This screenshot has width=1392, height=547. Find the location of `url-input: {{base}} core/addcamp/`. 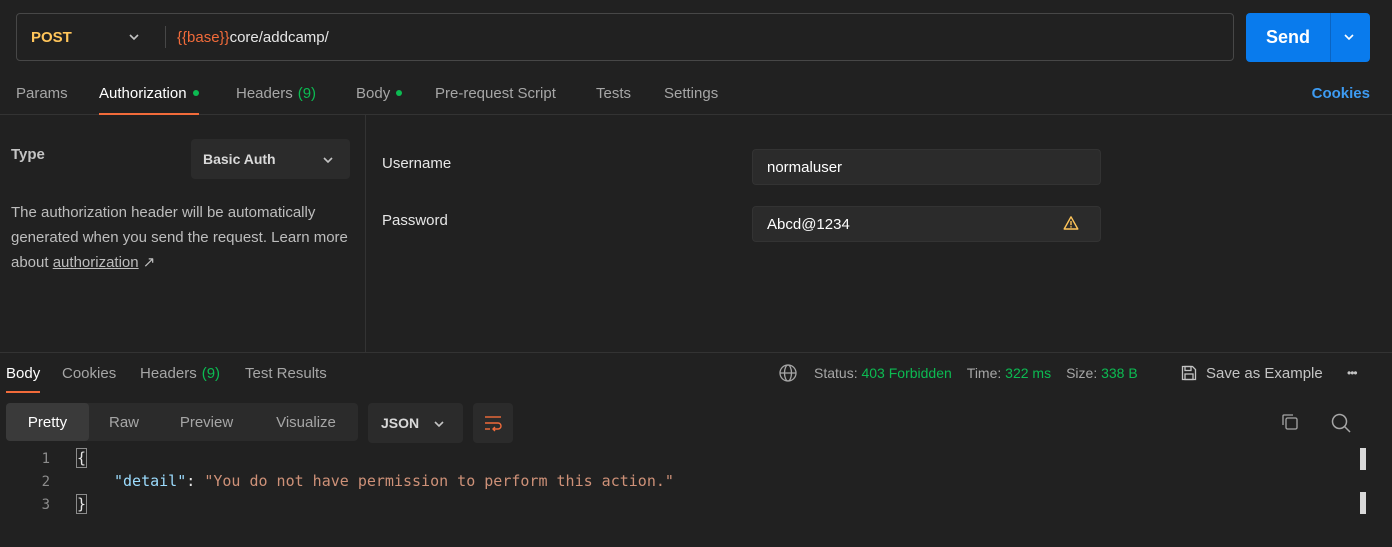

url-input: {{base}} core/addcamp/ is located at coordinates (253, 37).